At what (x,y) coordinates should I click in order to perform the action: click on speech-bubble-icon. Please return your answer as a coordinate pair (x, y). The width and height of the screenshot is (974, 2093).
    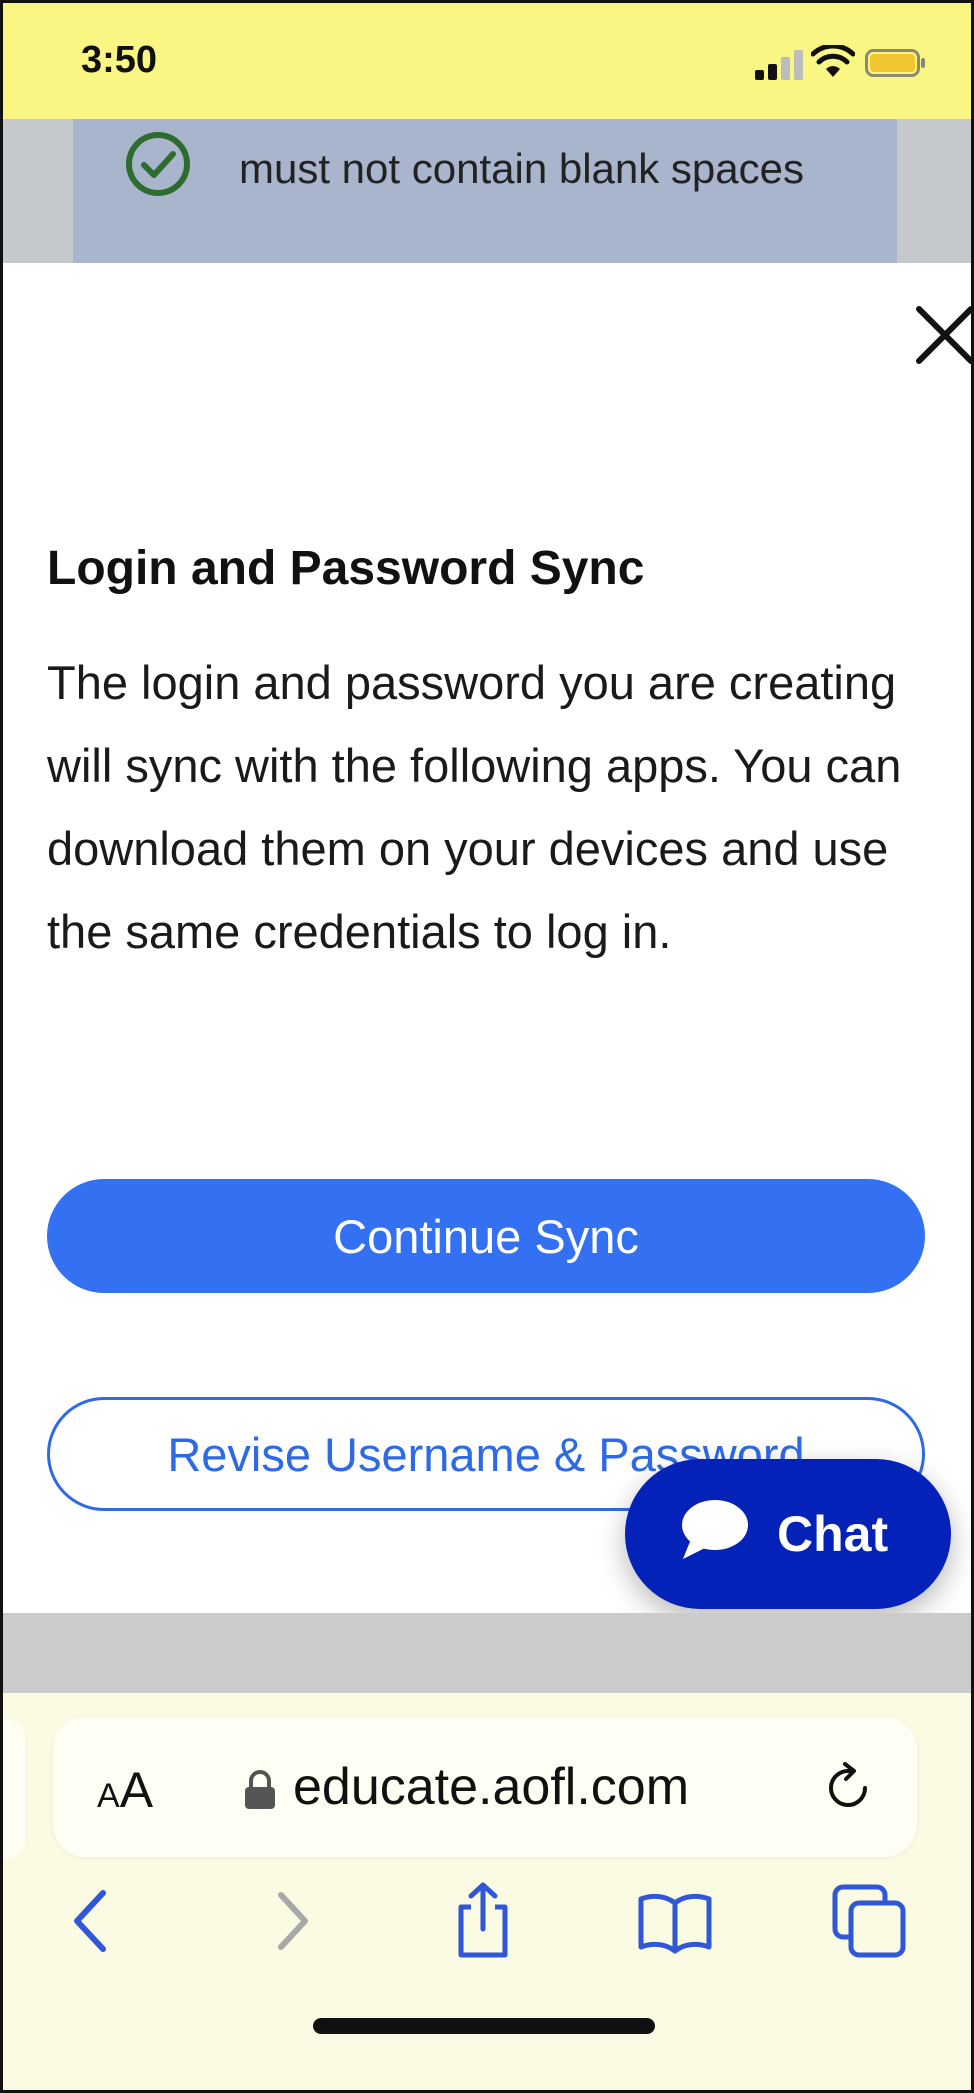
    Looking at the image, I should click on (715, 1529).